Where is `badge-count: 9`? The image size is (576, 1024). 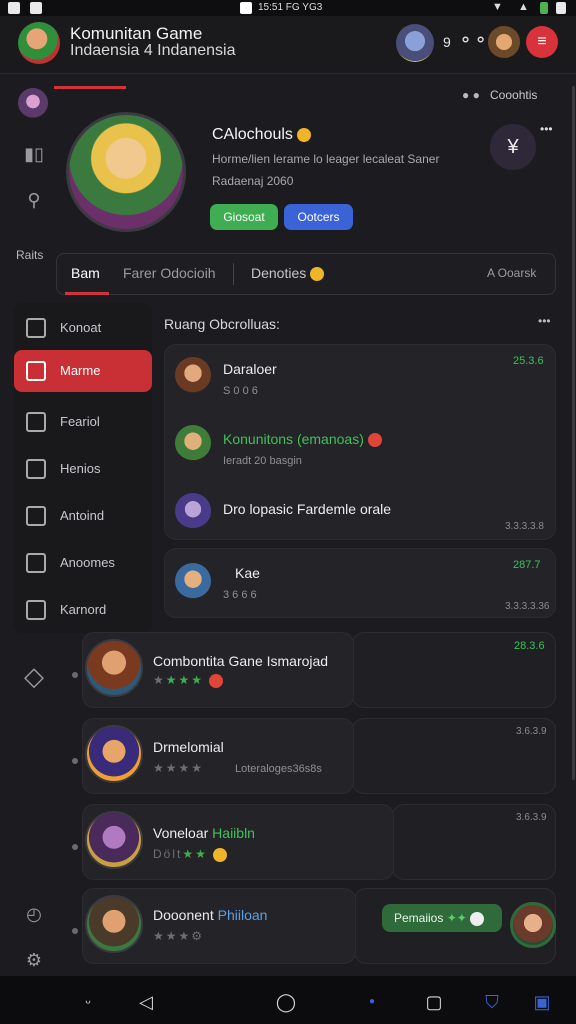 badge-count: 9 is located at coordinates (447, 42).